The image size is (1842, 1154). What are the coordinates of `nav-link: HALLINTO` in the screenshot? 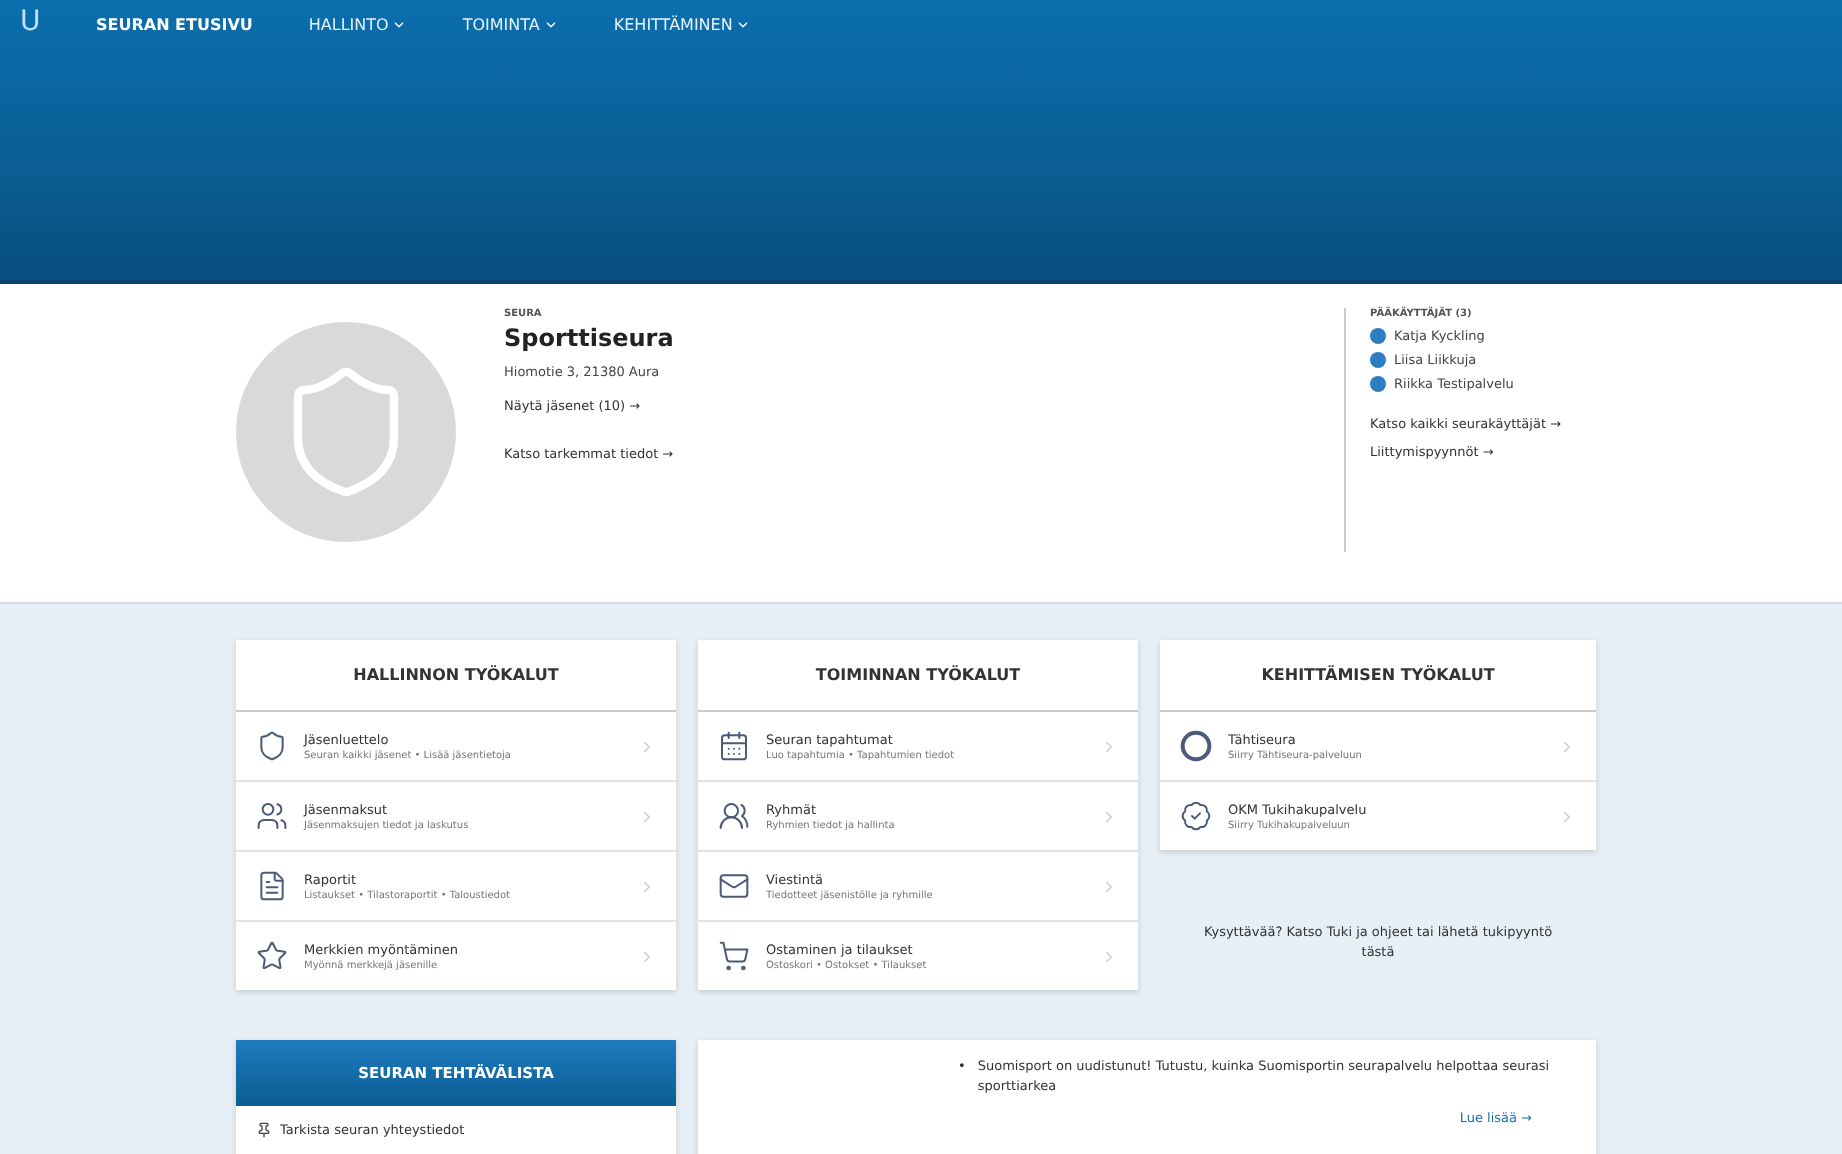 It's located at (357, 25).